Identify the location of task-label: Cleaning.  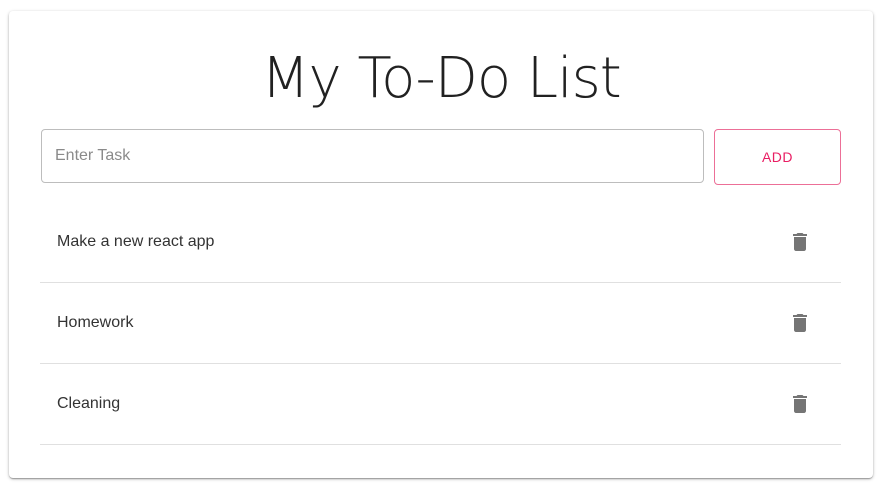
(89, 403).